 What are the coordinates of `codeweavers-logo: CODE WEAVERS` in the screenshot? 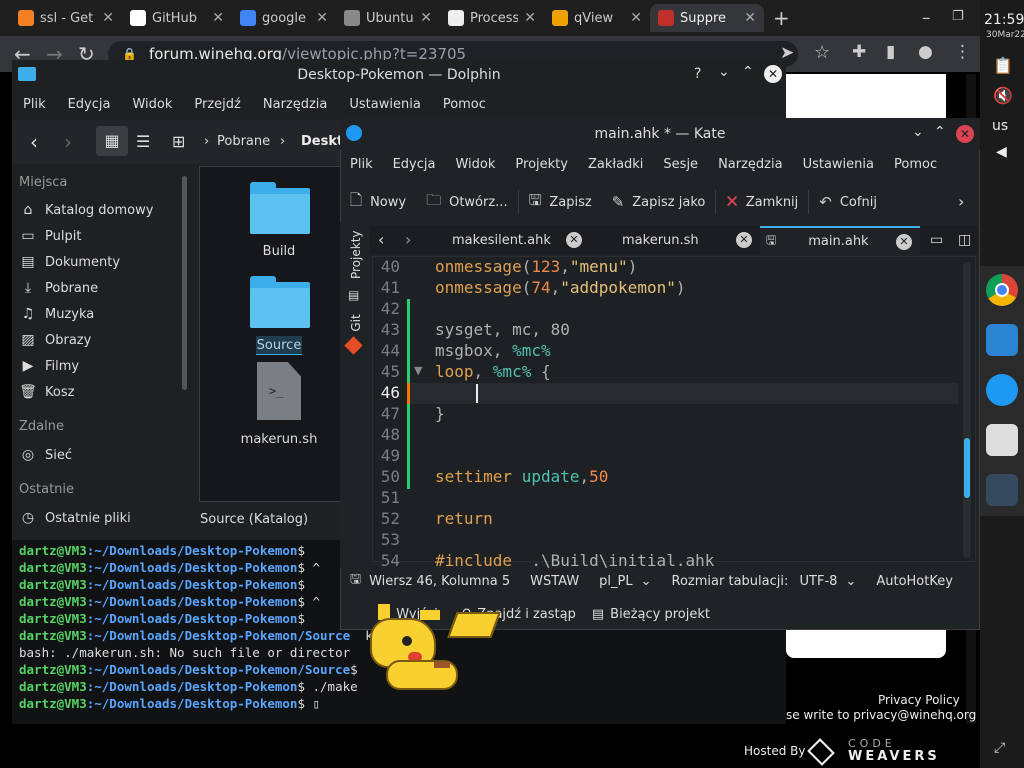 It's located at (879, 752).